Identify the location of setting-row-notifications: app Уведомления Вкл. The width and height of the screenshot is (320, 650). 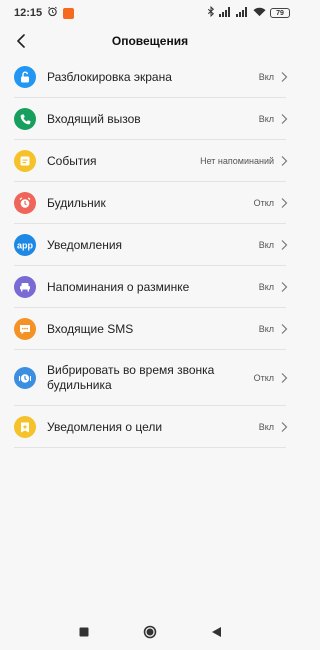
(150, 245).